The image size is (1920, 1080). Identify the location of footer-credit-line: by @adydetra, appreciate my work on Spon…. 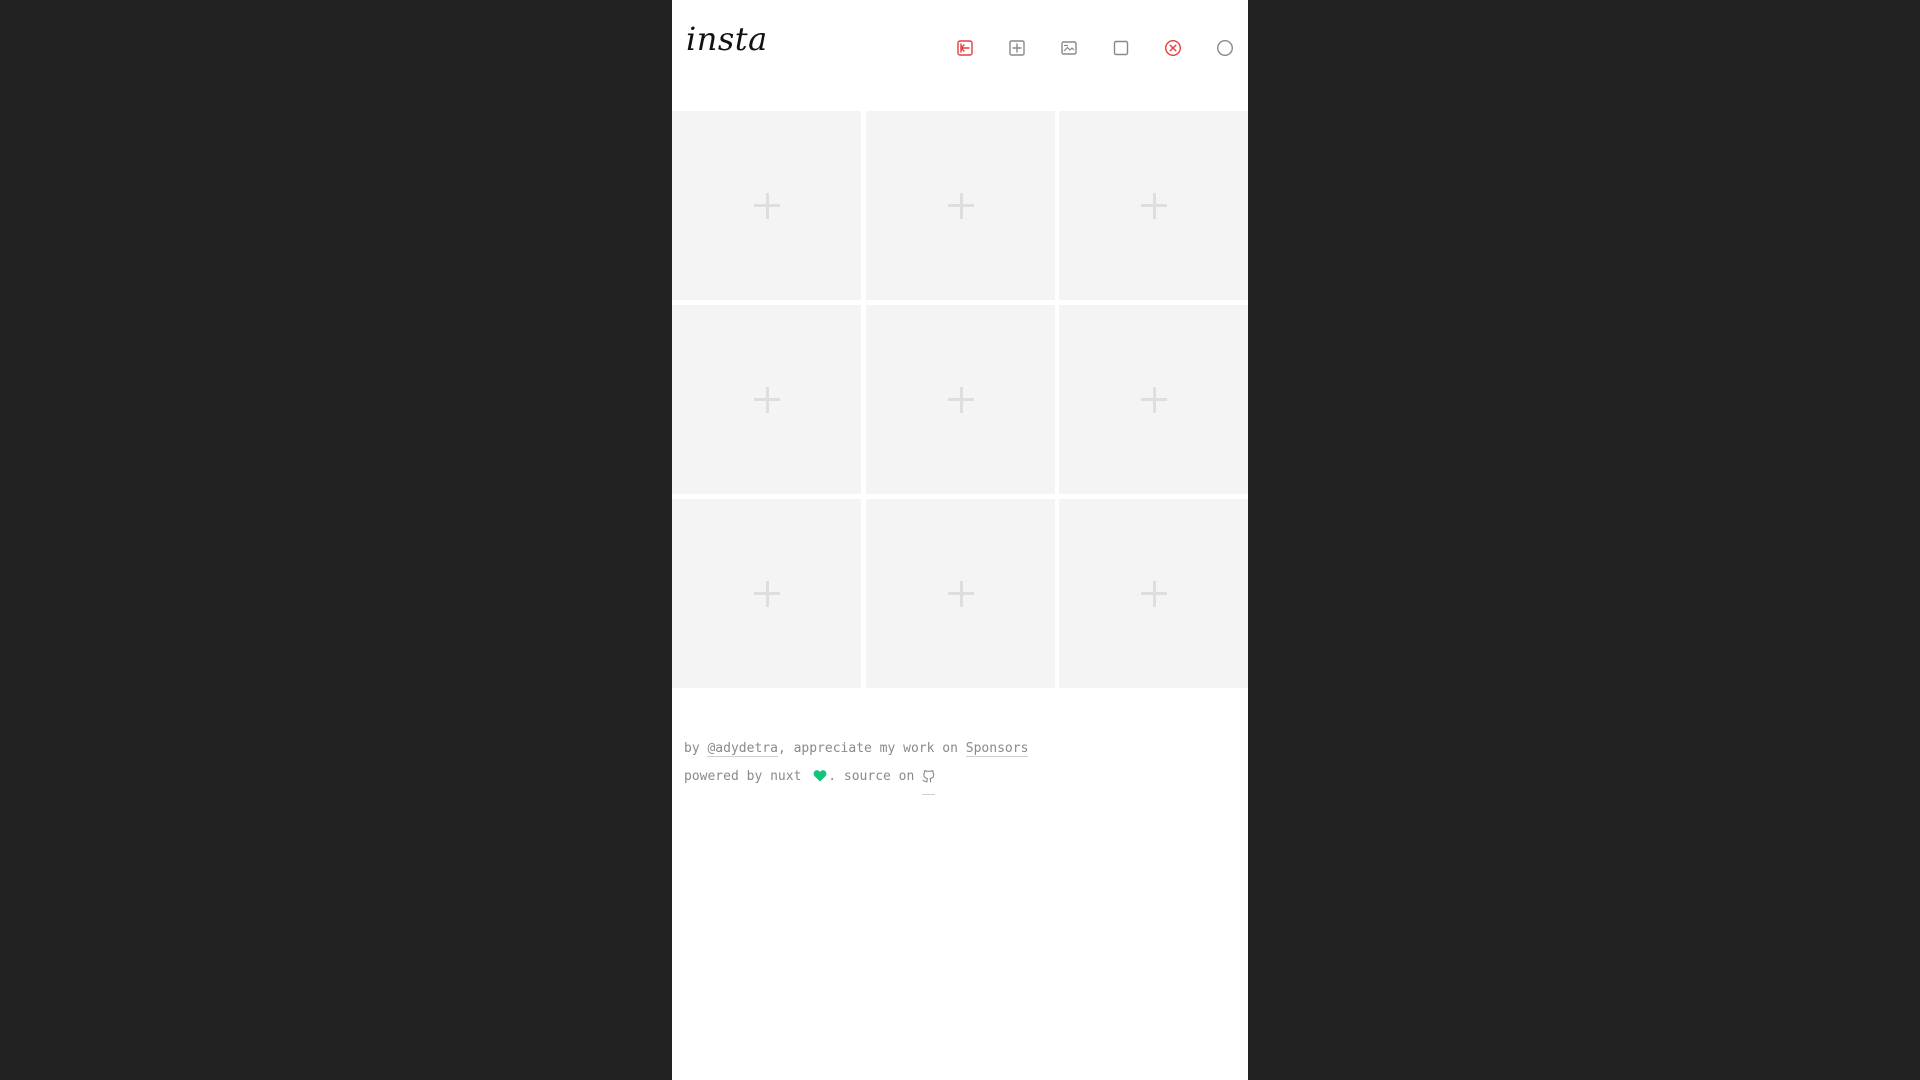
(856, 749).